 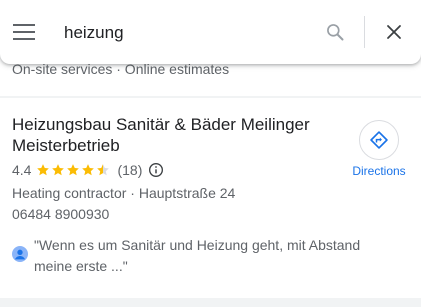 I want to click on directions-icon, so click(x=379, y=140).